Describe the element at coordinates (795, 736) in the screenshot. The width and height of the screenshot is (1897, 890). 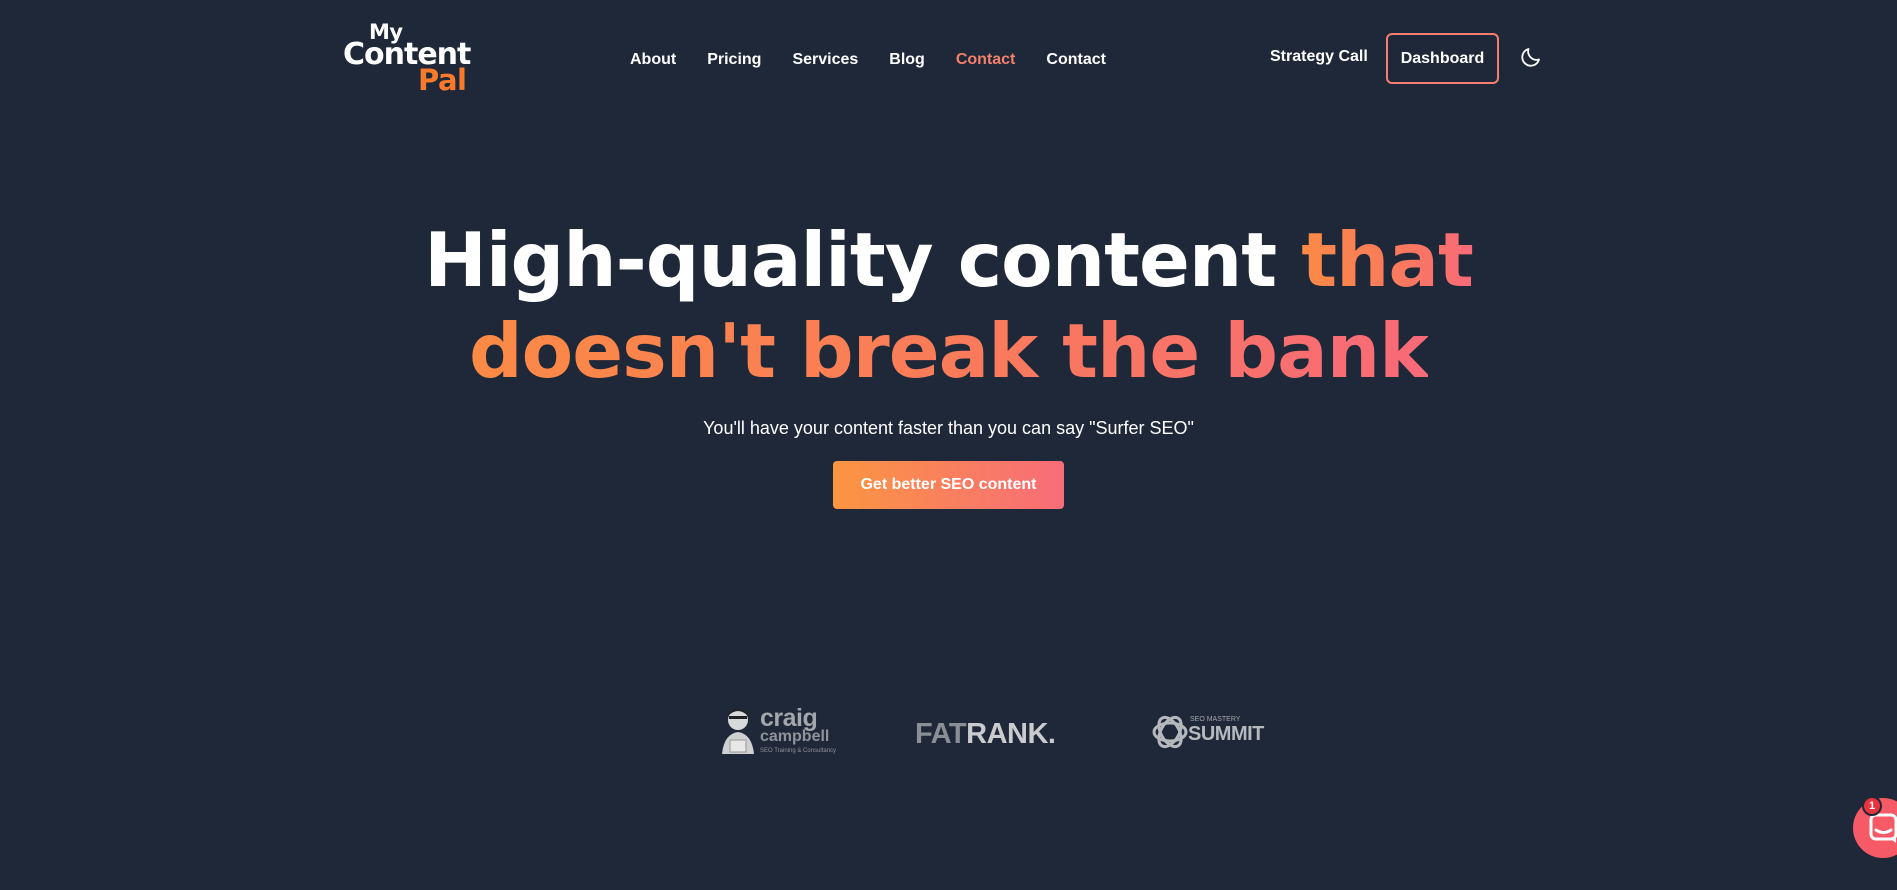
I see `campbell-text: campbell` at that location.